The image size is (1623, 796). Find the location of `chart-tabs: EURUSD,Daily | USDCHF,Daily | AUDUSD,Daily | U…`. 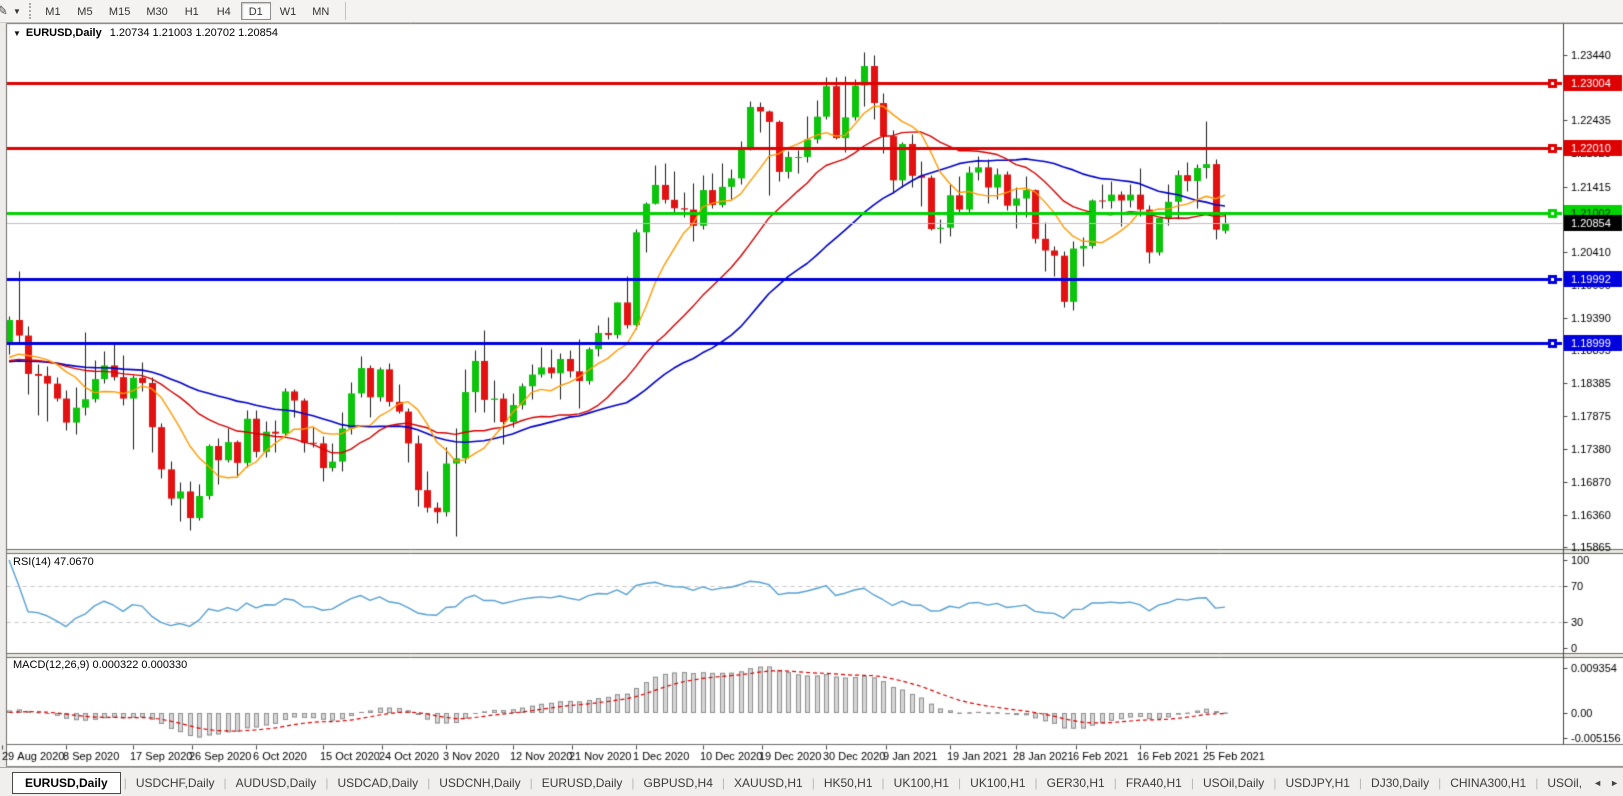

chart-tabs: EURUSD,Daily | USDCHF,Daily | AUDUSD,Daily | U… is located at coordinates (795, 782).